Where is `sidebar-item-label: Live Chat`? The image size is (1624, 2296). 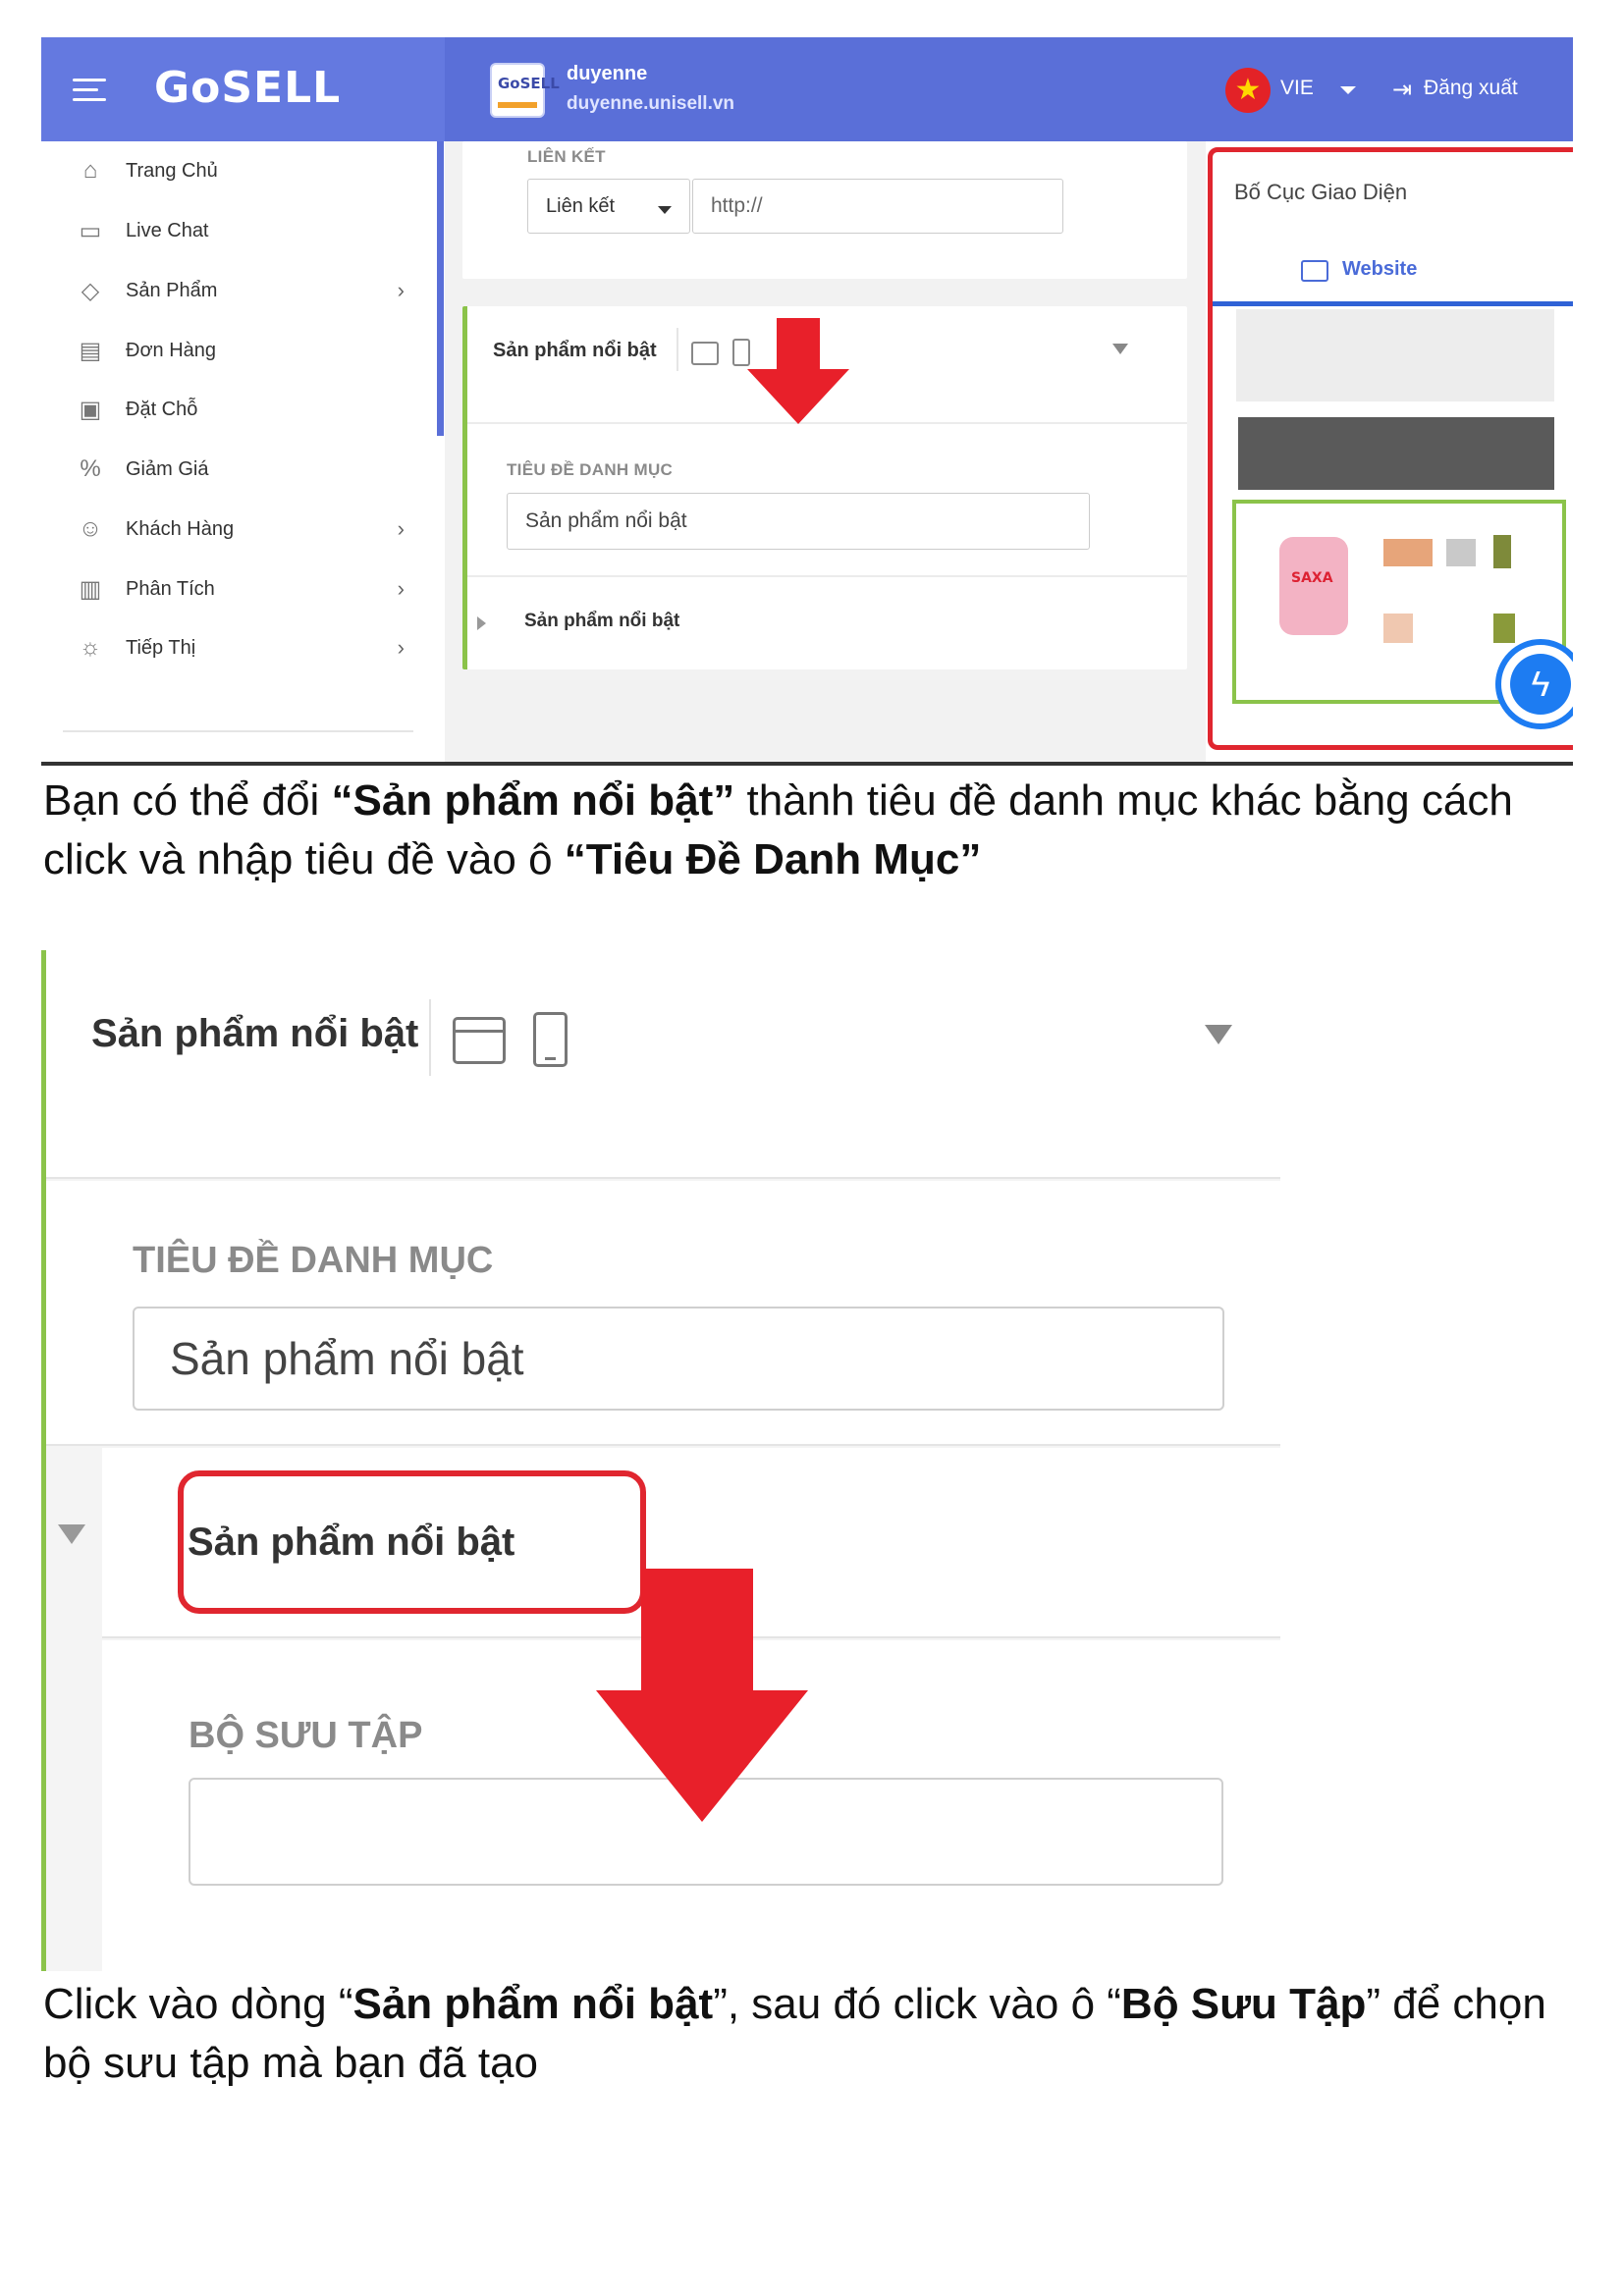
sidebar-item-label: Live Chat is located at coordinates (167, 230).